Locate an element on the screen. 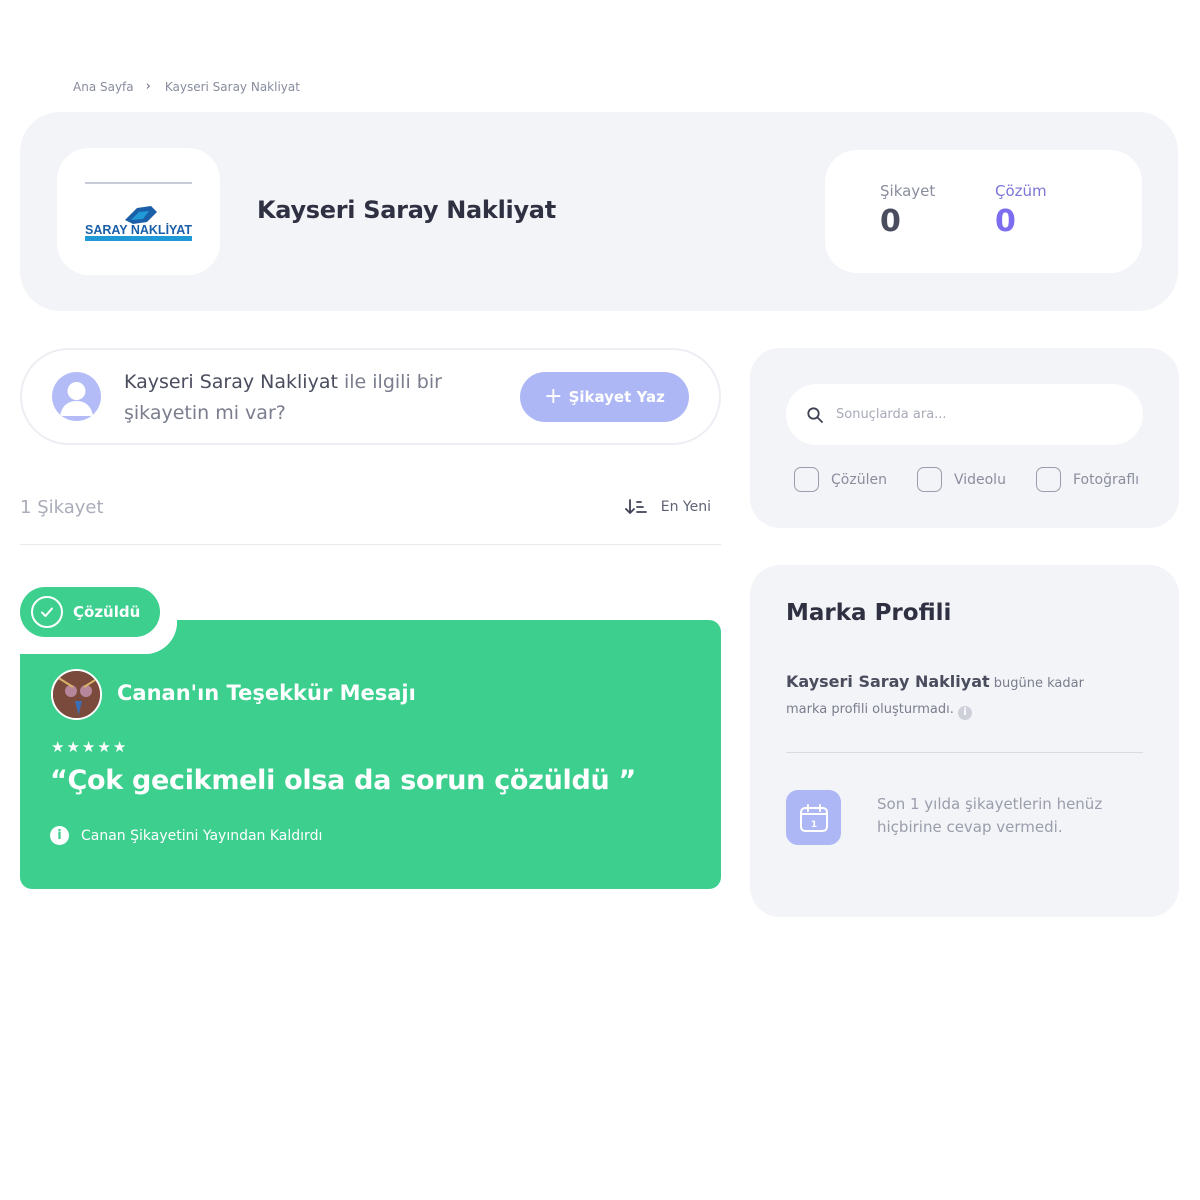 The image size is (1200, 1200). solved-badge-label: Çözüldü is located at coordinates (107, 612).